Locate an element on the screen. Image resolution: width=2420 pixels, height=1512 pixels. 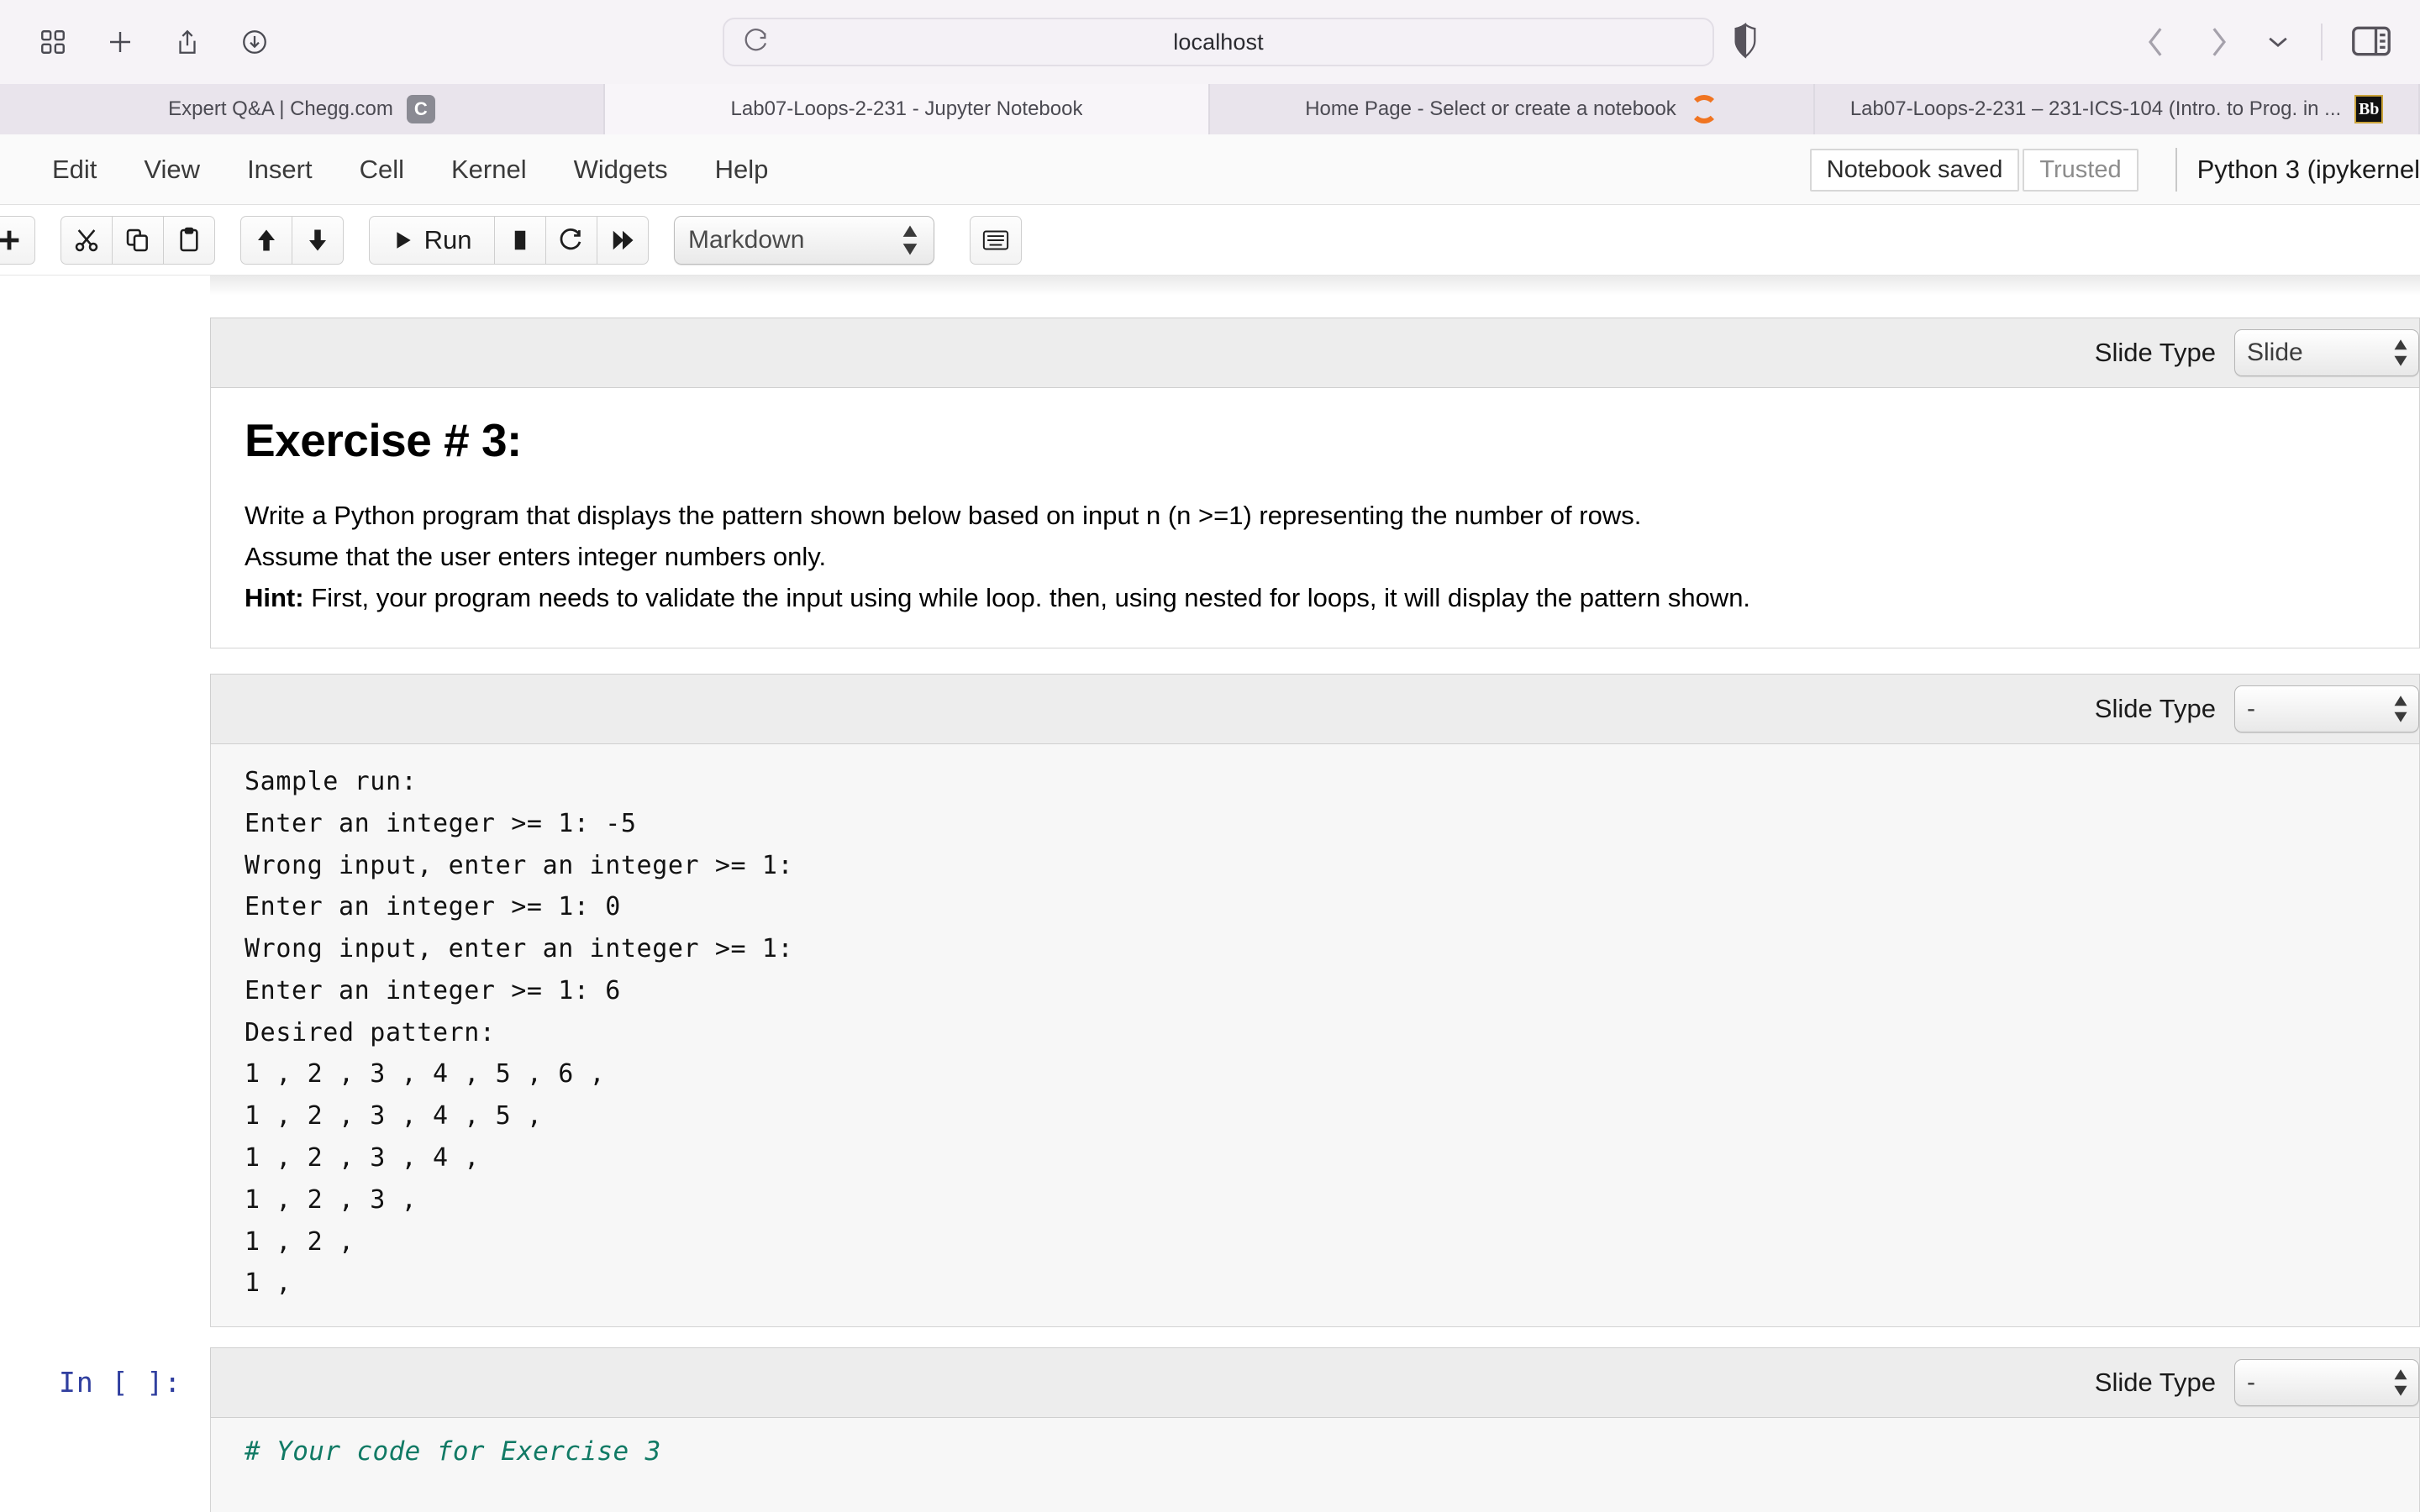
browser-tab-chegg: Expert Q&A | Chegg.com C is located at coordinates (302, 109).